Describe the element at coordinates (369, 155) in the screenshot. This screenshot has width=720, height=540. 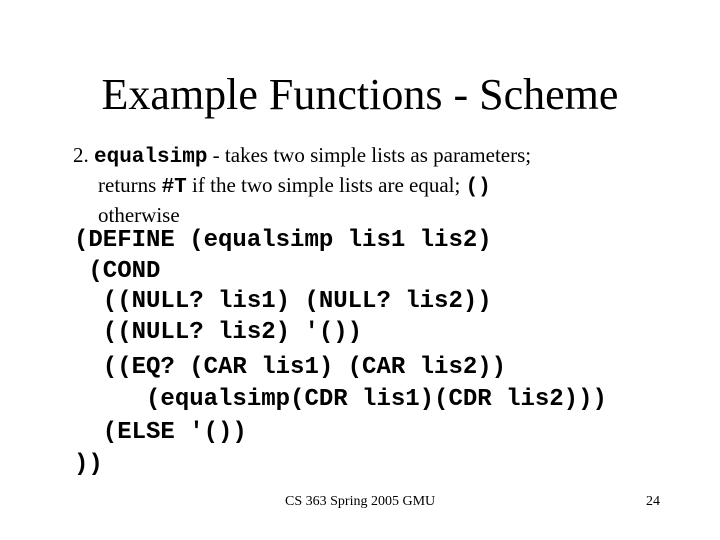
I see `bullet-line-1-text: - takes two simple lists as parameters;` at that location.